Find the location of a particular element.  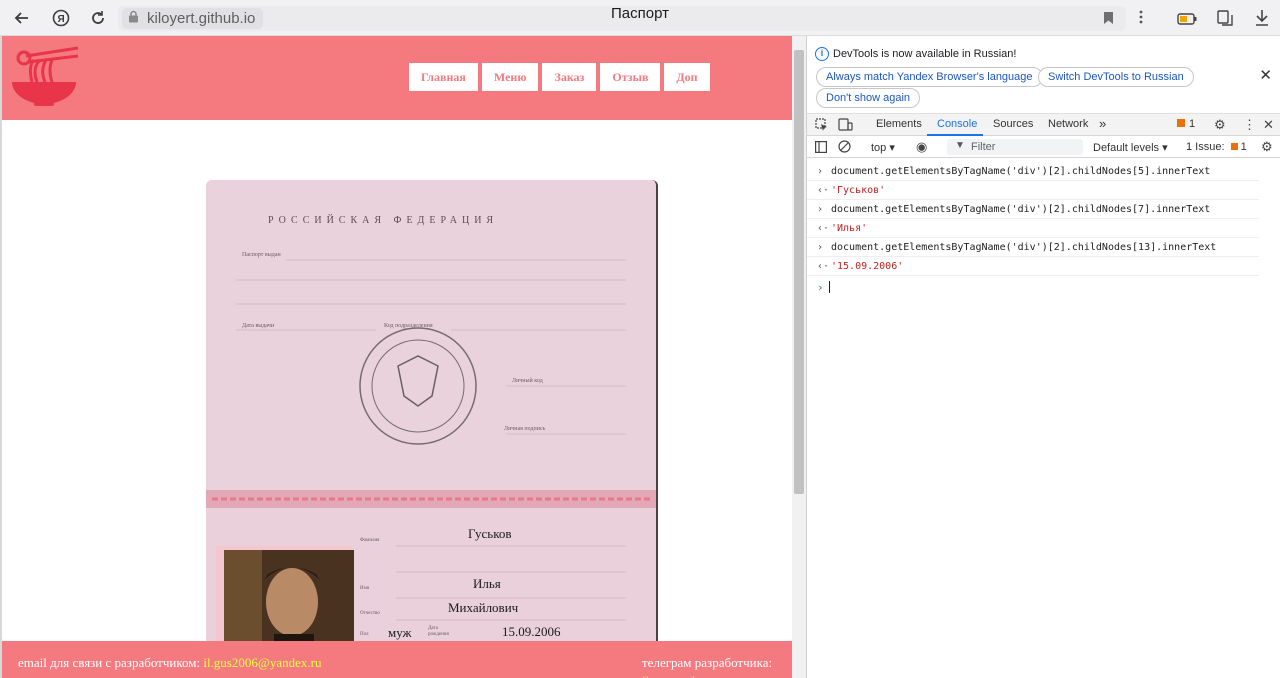

lock-icon is located at coordinates (133, 19).